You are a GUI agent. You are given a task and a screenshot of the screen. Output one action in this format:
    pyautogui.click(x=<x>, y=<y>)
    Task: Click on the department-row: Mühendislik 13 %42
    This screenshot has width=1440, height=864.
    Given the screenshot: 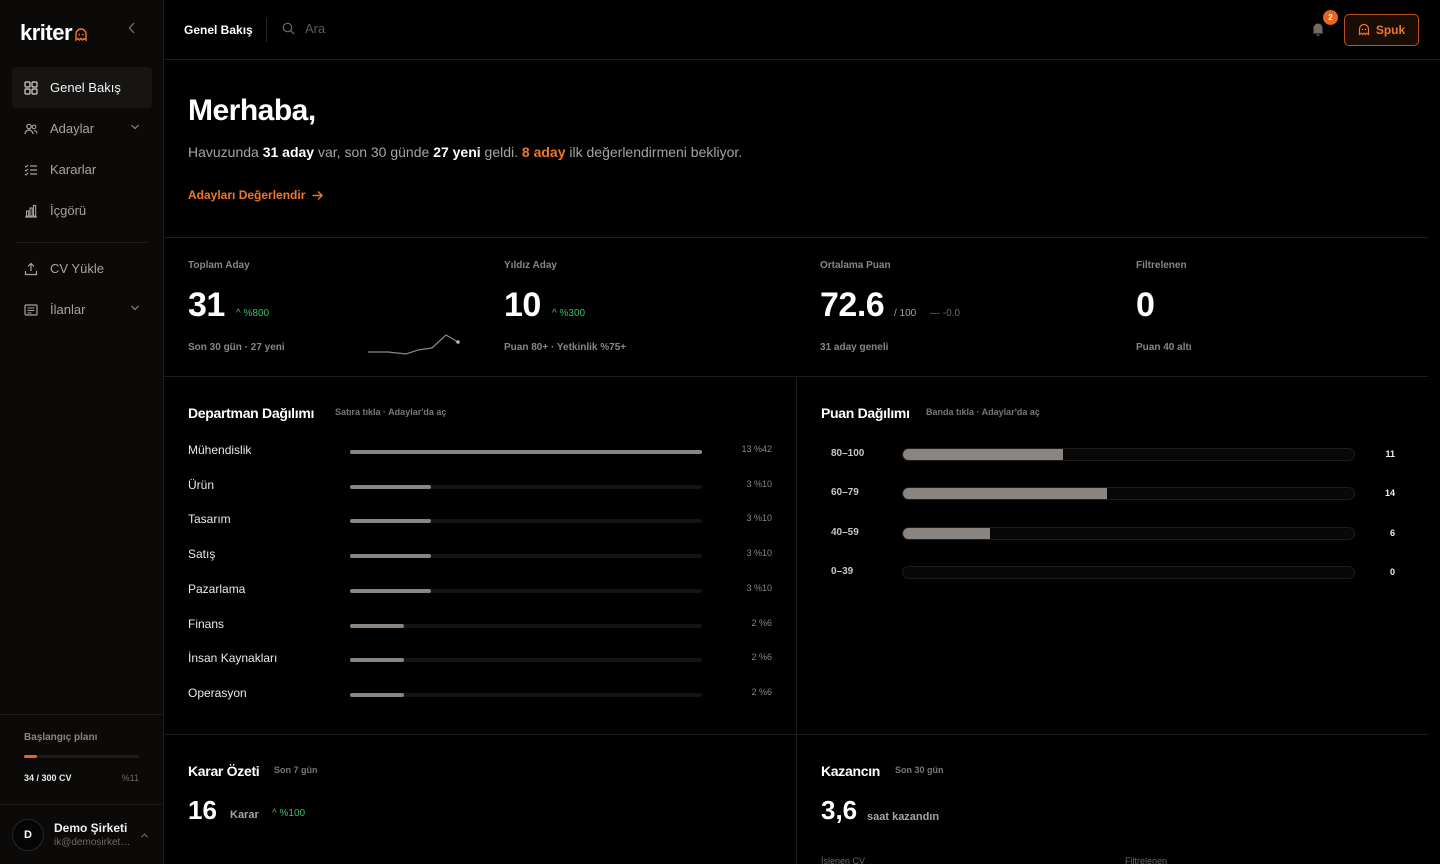 What is the action you would take?
    pyautogui.click(x=480, y=451)
    